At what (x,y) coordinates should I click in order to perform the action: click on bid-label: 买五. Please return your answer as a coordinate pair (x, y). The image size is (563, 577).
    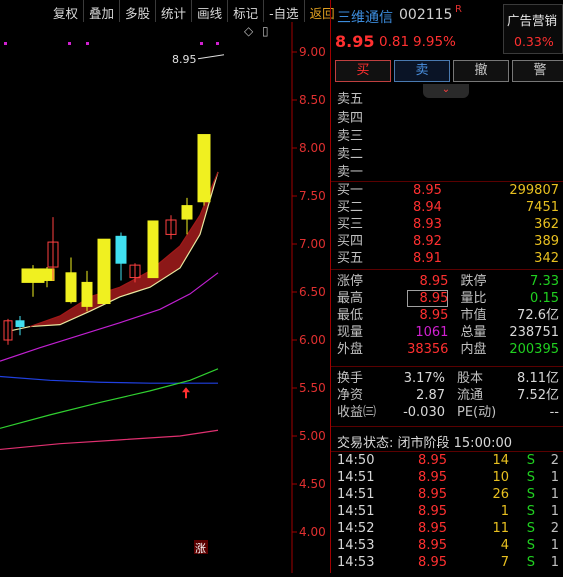
    Looking at the image, I should click on (350, 258).